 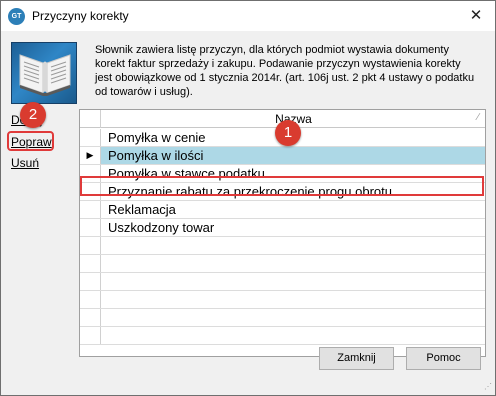 I want to click on close-button: Zamknij, so click(x=356, y=358).